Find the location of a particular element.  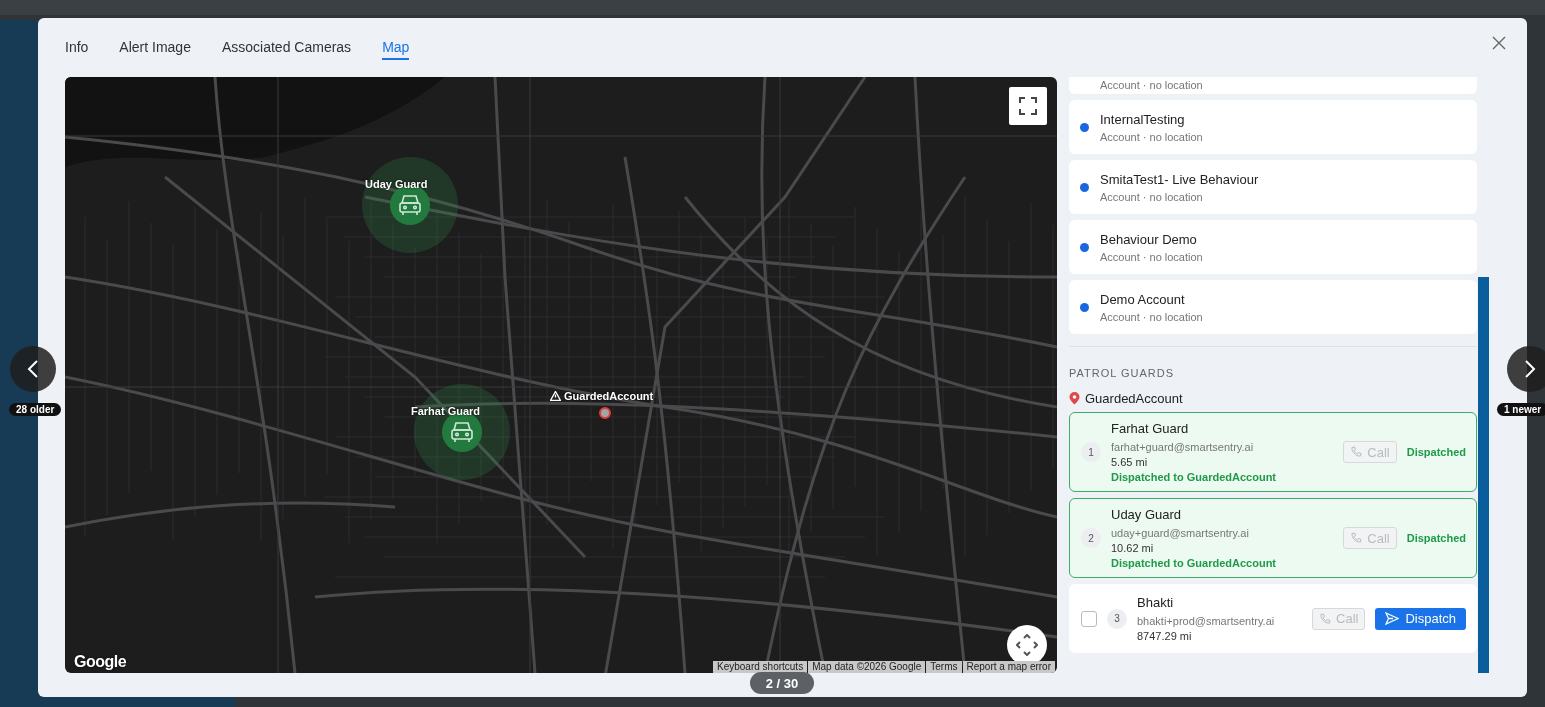

guard-distance: 5.65 mi is located at coordinates (1130, 462).